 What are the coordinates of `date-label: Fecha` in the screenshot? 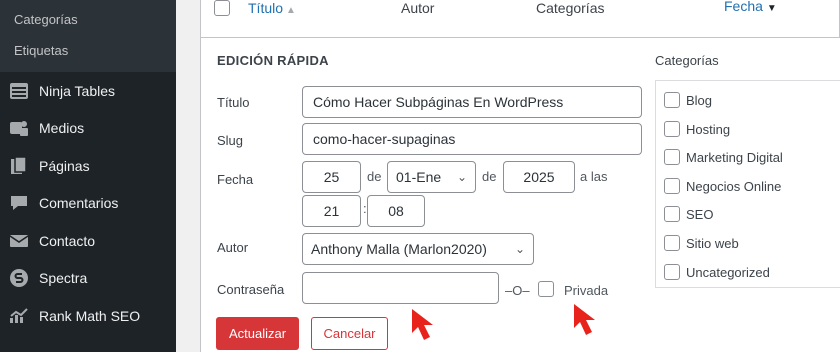 It's located at (235, 179).